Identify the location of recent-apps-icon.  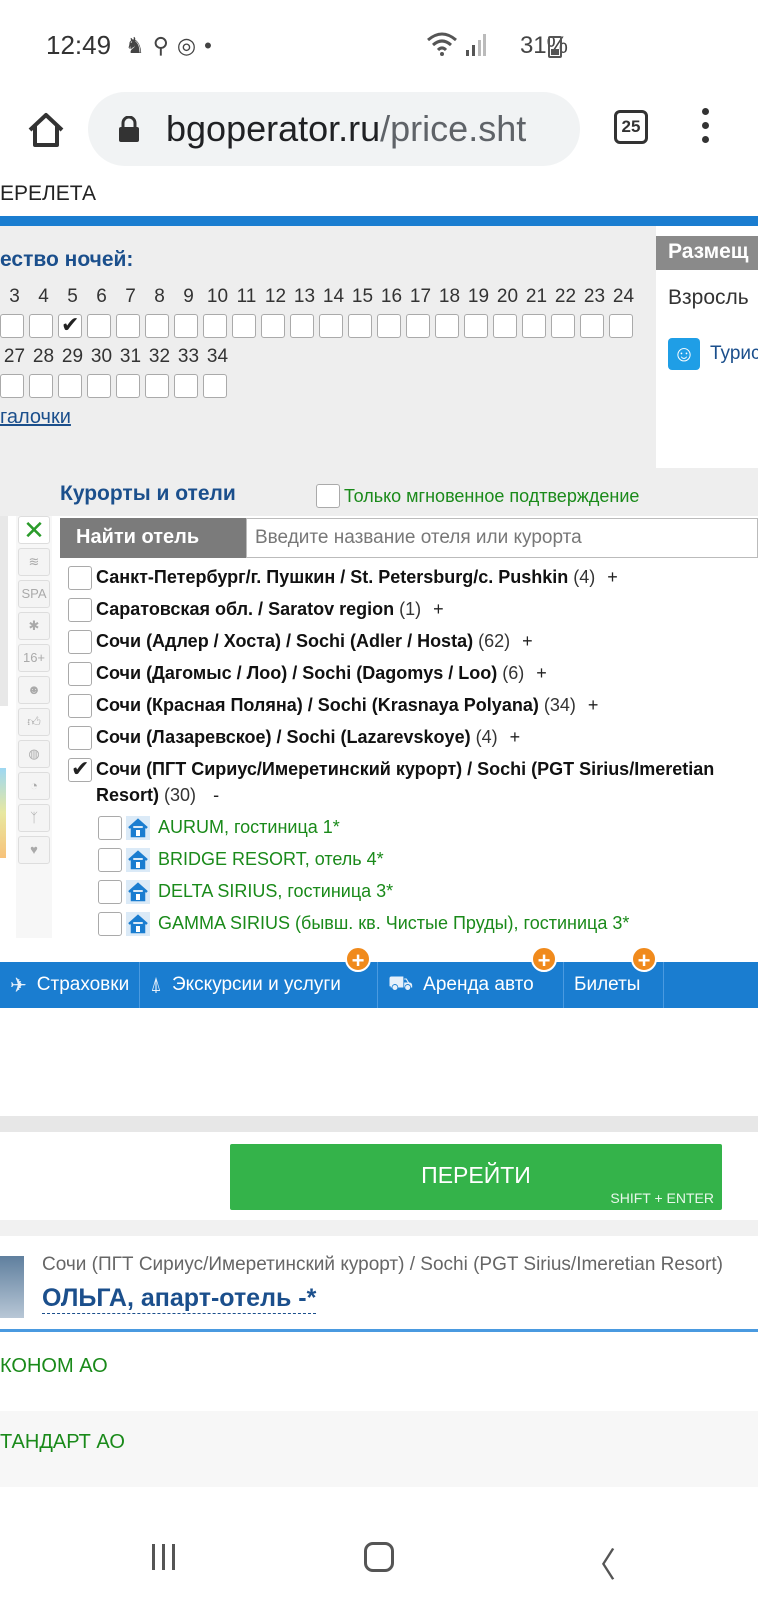
(163, 1557).